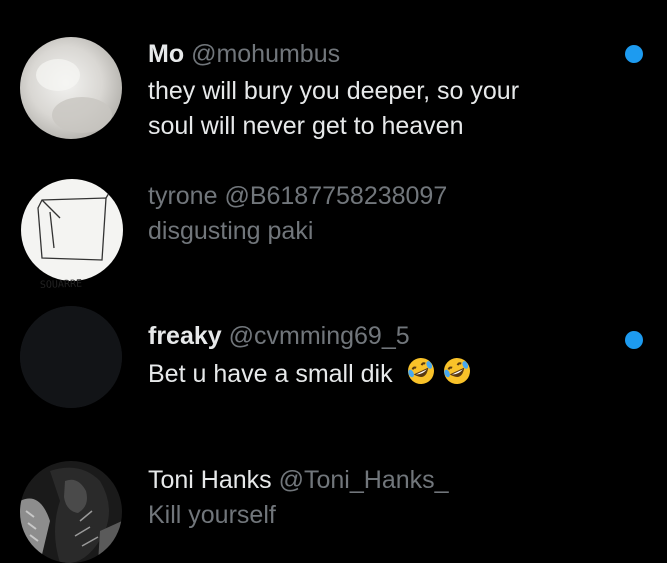 Image resolution: width=667 pixels, height=563 pixels. What do you see at coordinates (231, 231) in the screenshot?
I see `message-text-line: disgusting paki` at bounding box center [231, 231].